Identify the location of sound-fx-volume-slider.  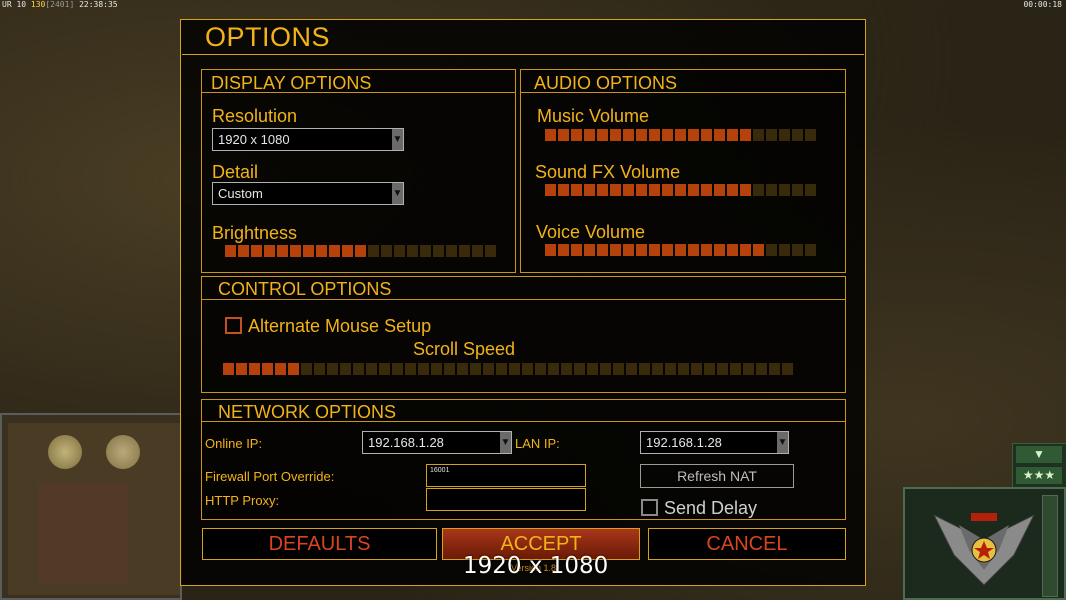
(680, 190).